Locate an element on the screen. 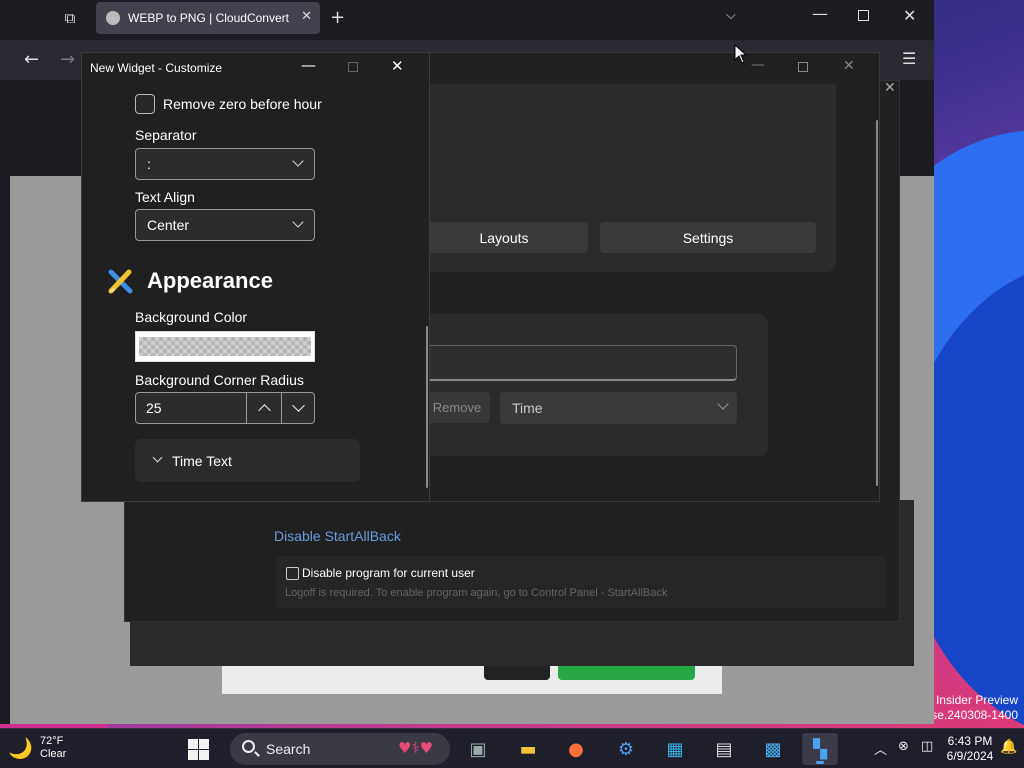 The height and width of the screenshot is (768, 1024). clock: 6:43 PM 6/9/2024 is located at coordinates (970, 749).